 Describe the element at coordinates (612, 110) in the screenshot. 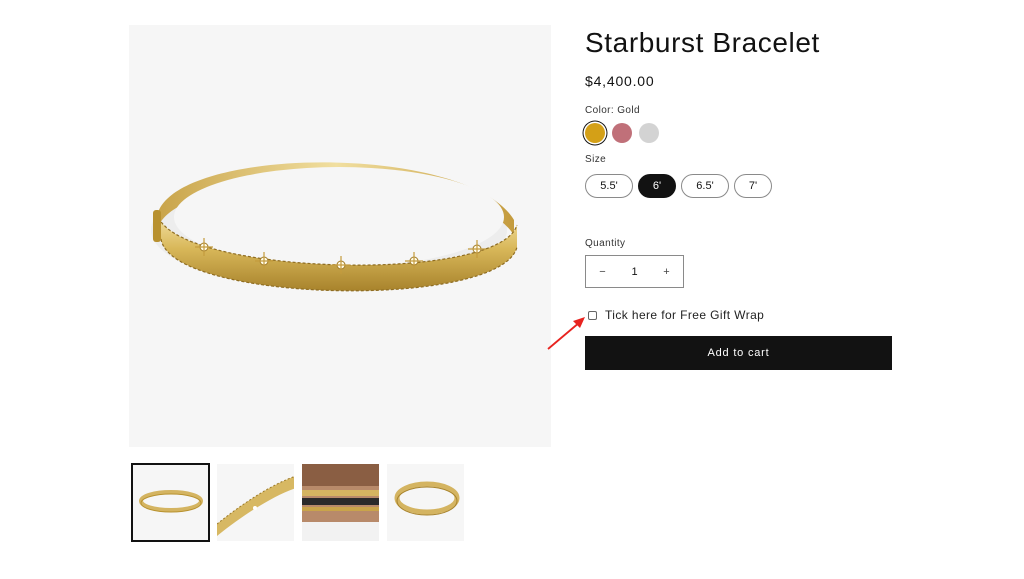

I see `color-label: Color: Gold` at that location.